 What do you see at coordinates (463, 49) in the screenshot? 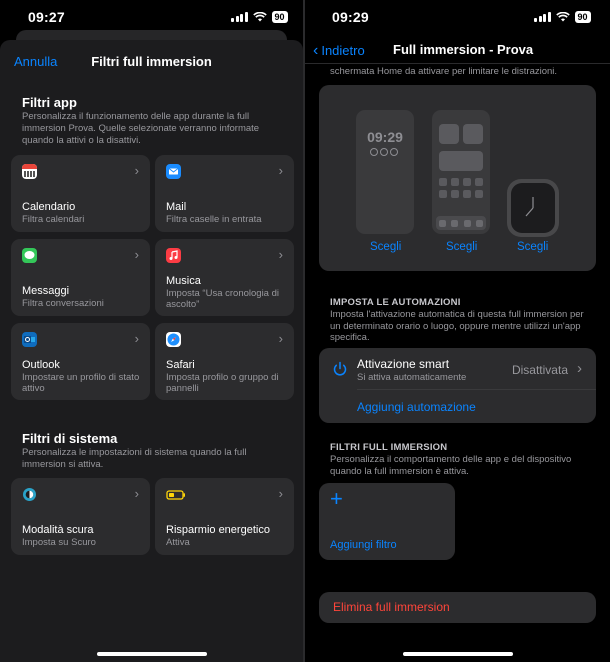
I see `page-title: Full immersion - Prova` at bounding box center [463, 49].